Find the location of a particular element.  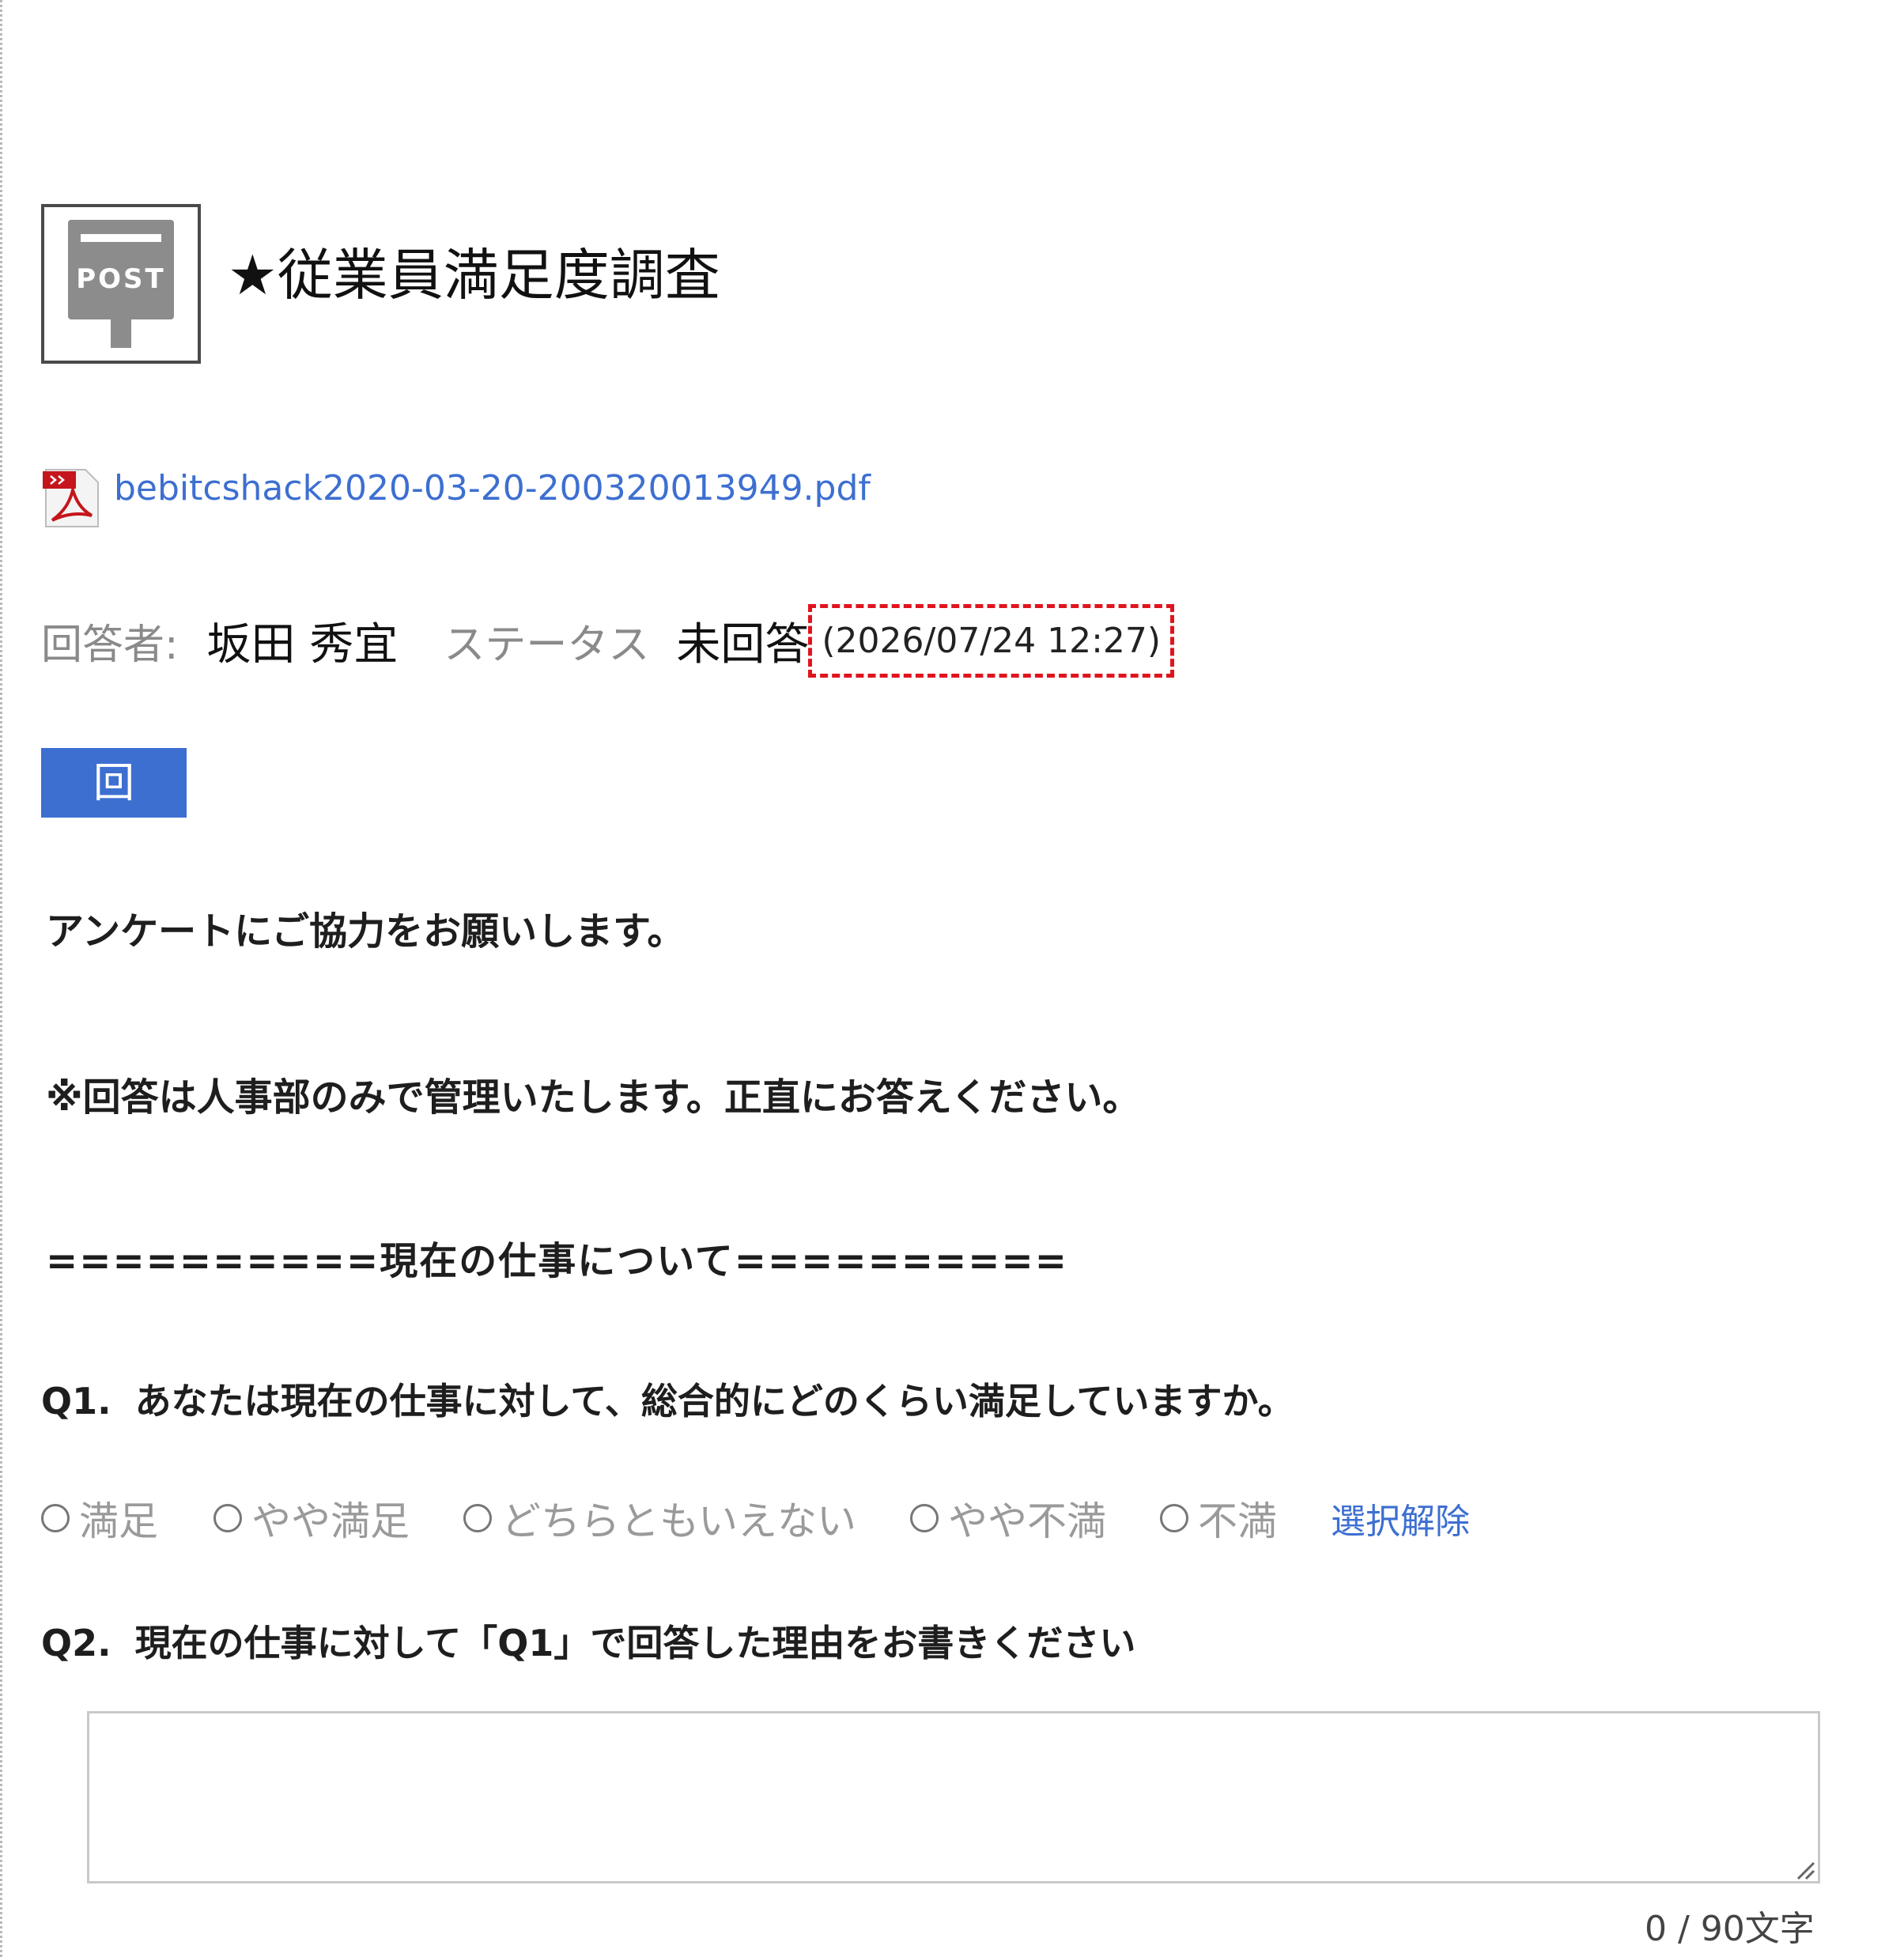

status-value: 未回答 is located at coordinates (743, 644).